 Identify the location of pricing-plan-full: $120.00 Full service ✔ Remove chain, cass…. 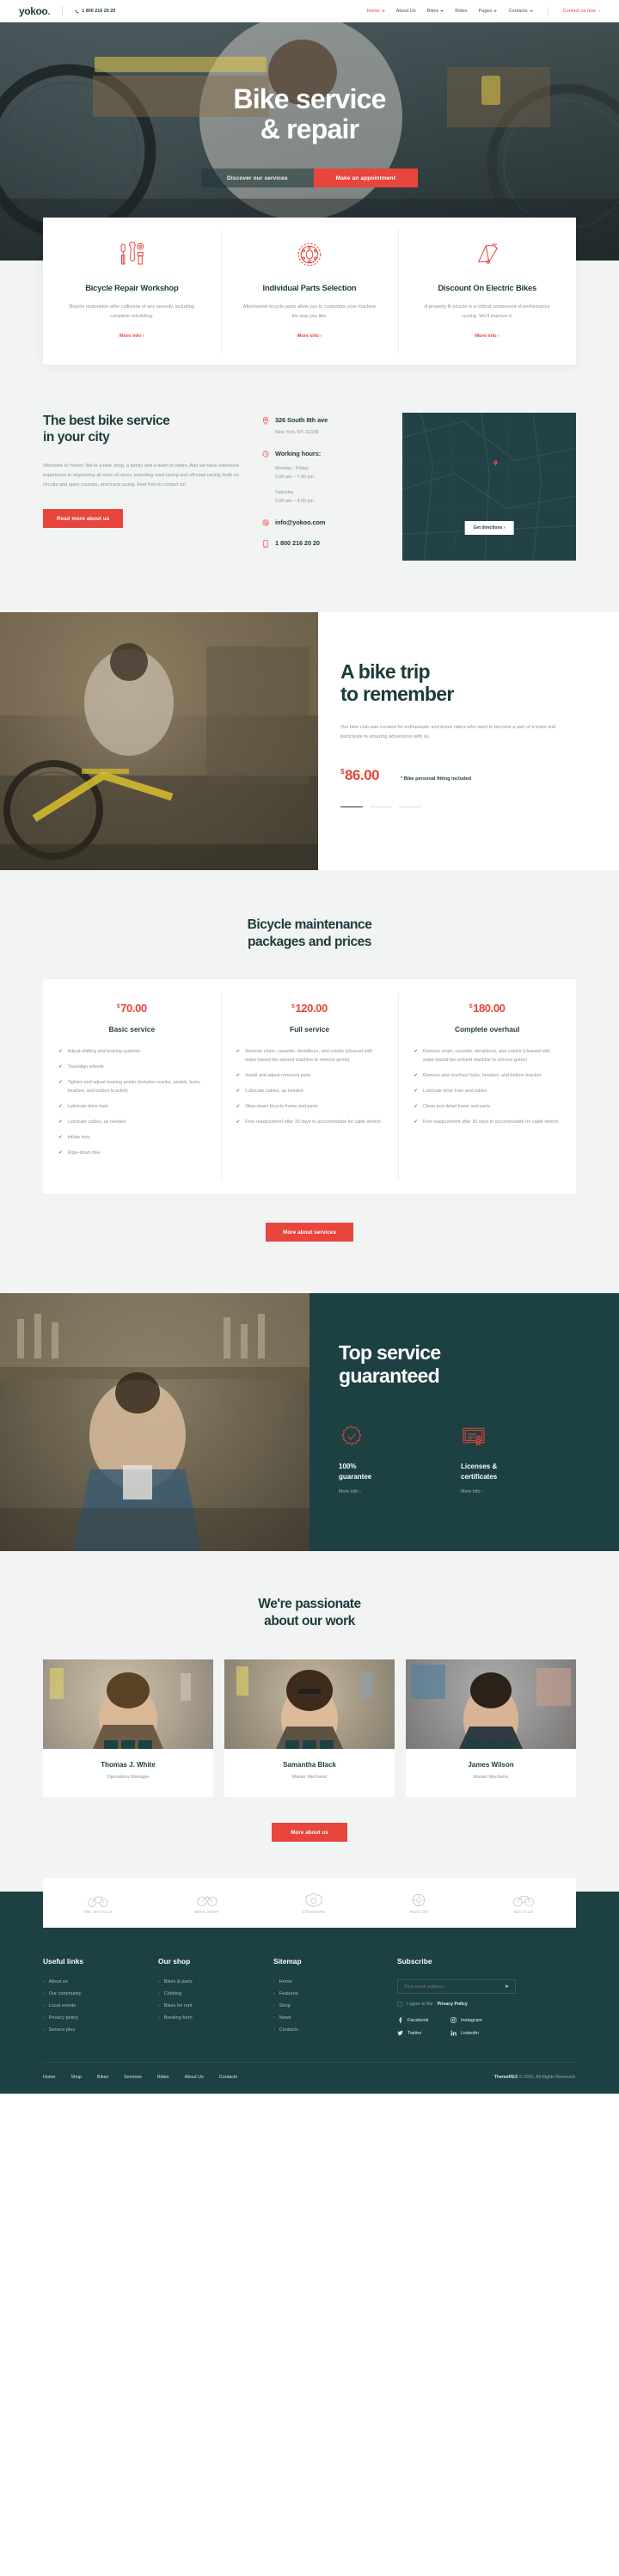
(309, 1086).